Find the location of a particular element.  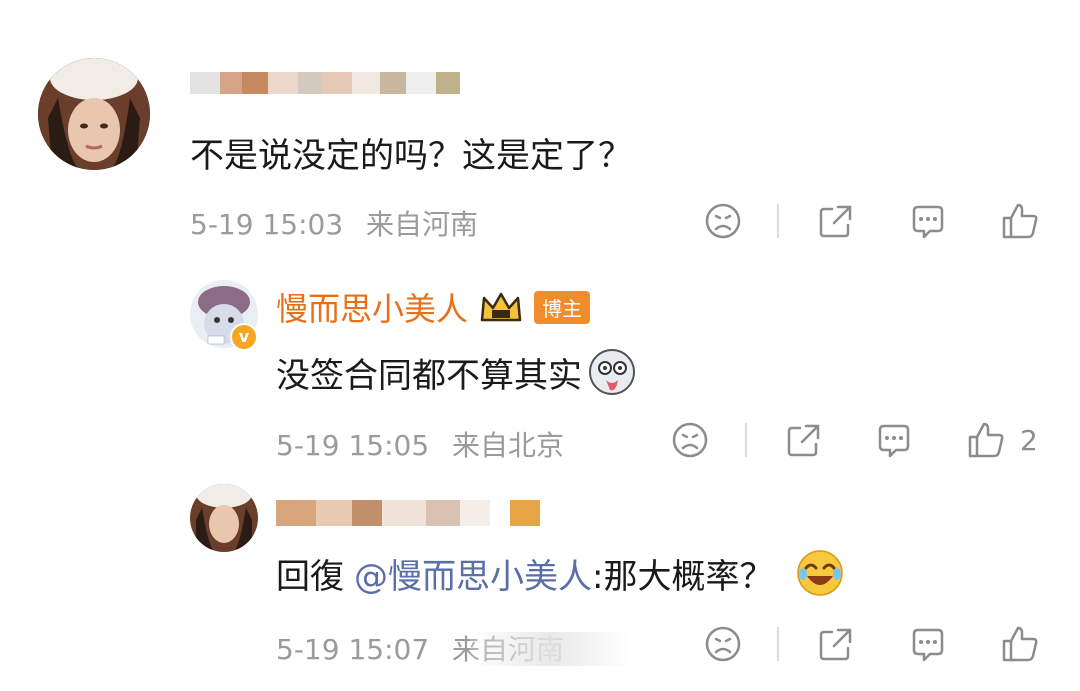

reply-prefix: 回復 is located at coordinates (310, 576).